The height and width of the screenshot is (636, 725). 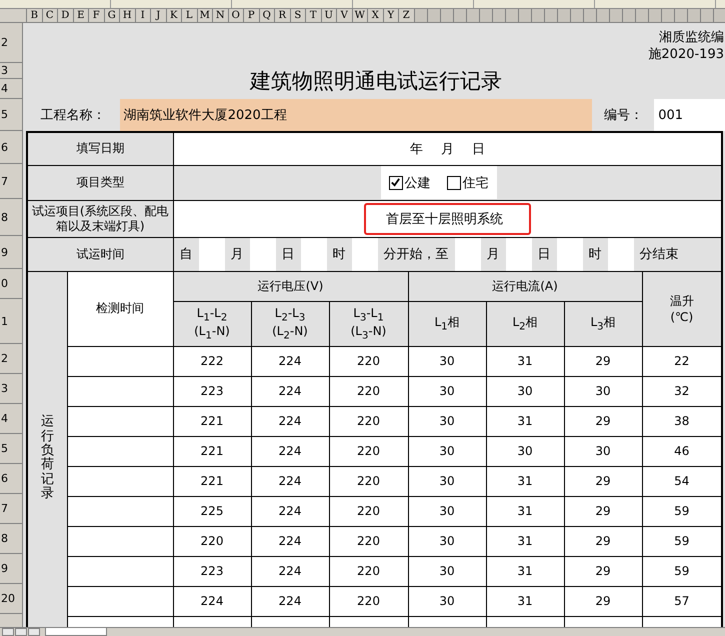 I want to click on project-name-field: 湖南筑业软件大厦2020工程, so click(x=356, y=115).